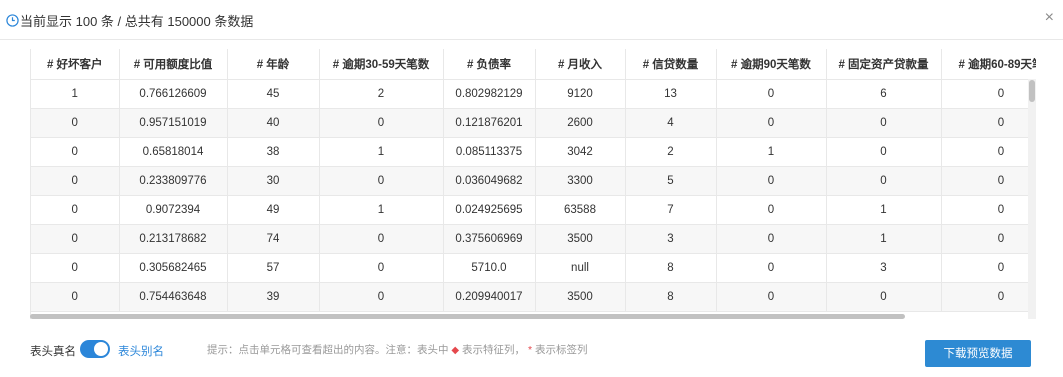 Image resolution: width=1063 pixels, height=377 pixels. Describe the element at coordinates (173, 210) in the screenshot. I see `table-cell: 0.9072394` at that location.